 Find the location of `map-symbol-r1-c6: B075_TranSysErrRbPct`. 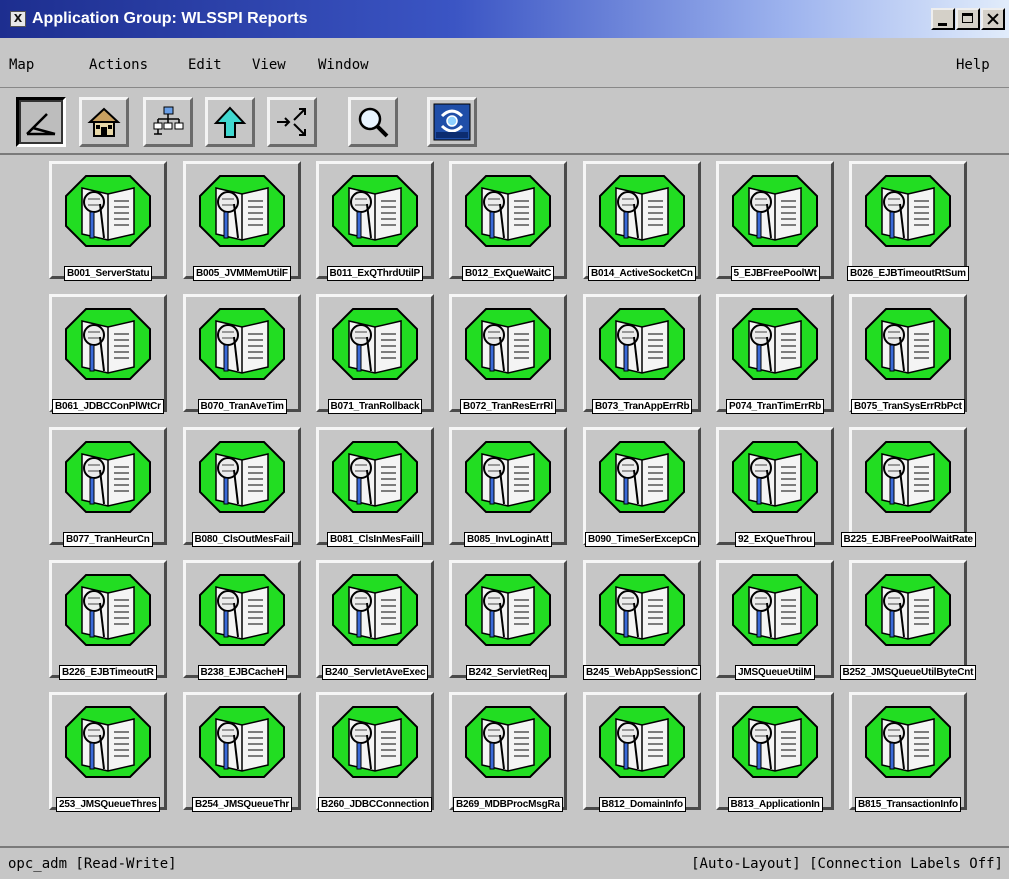

map-symbol-r1-c6: B075_TranSysErrRbPct is located at coordinates (908, 354).